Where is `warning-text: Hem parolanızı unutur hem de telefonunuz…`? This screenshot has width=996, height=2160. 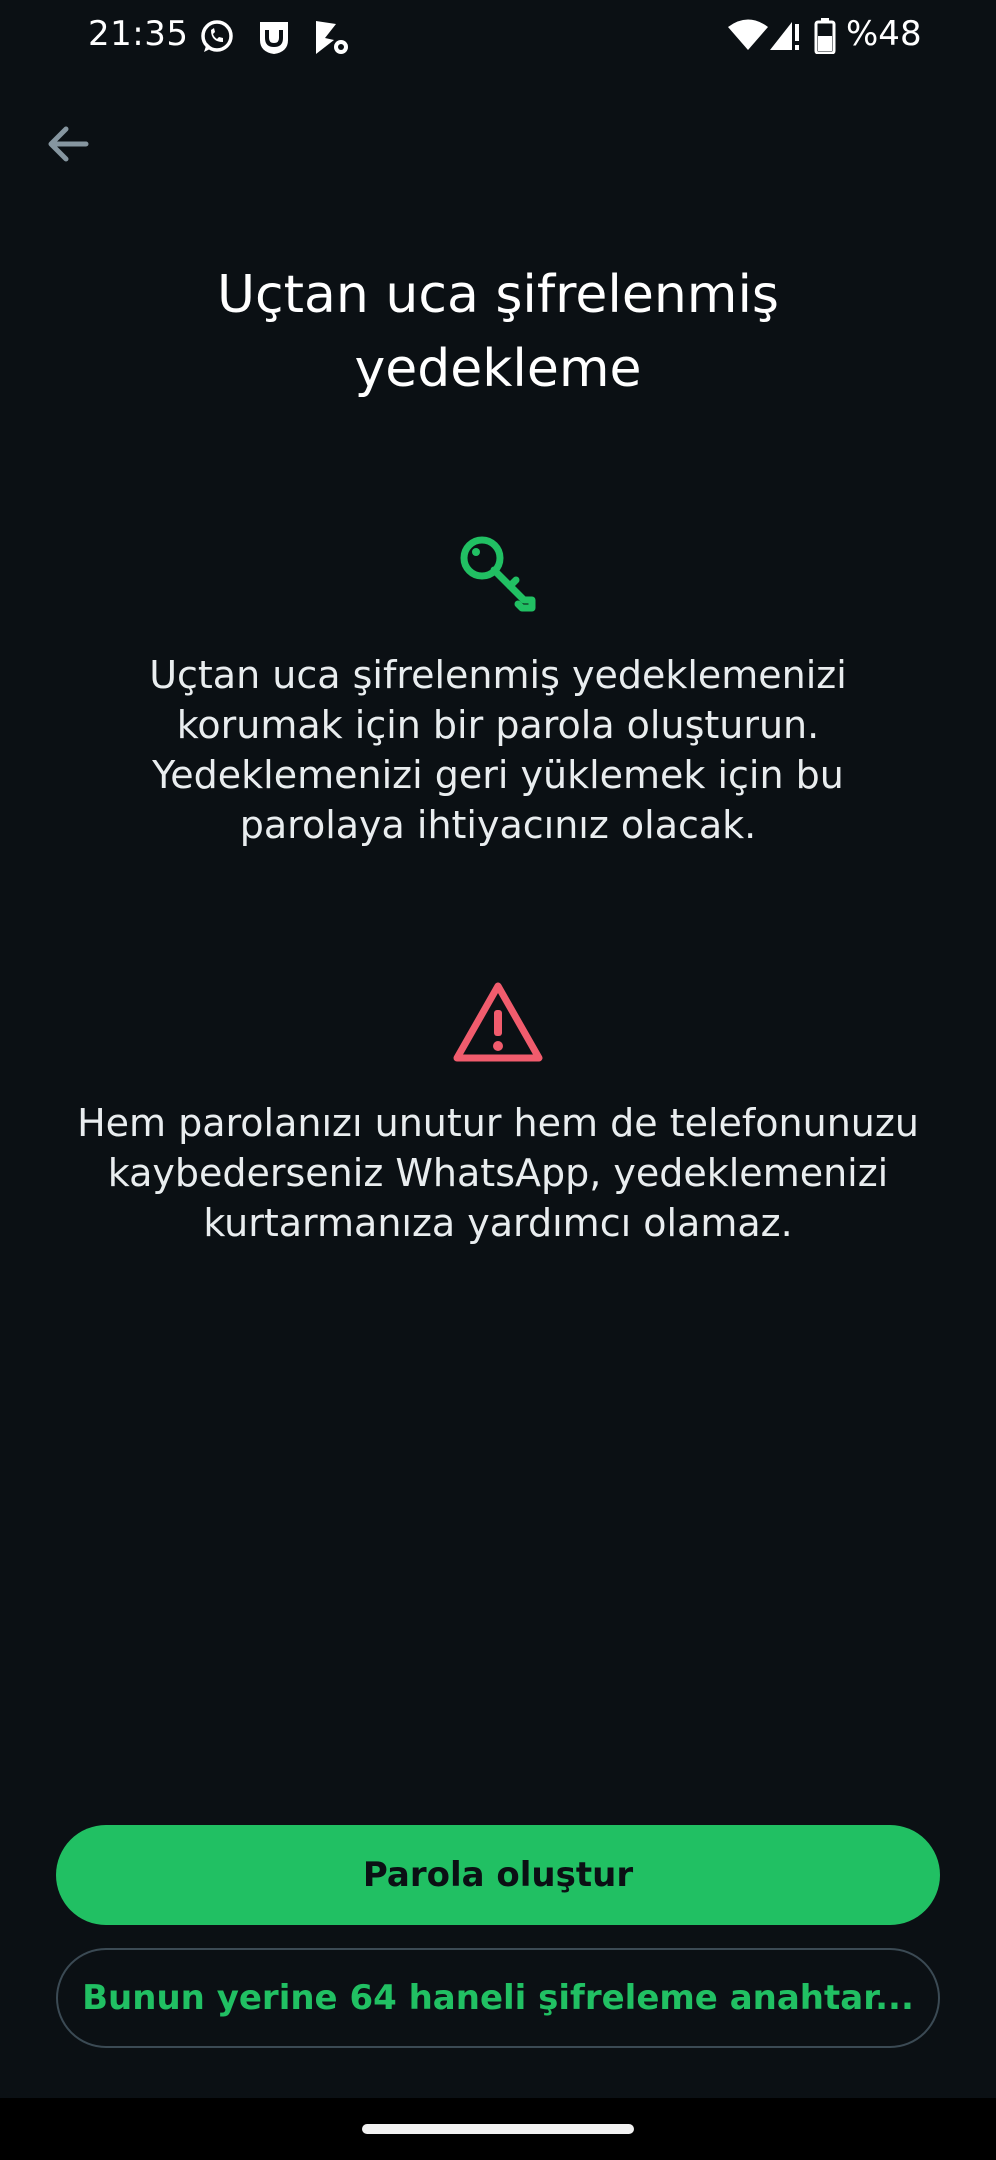
warning-text: Hem parolanızı unutur hem de telefonunuz… is located at coordinates (498, 1173).